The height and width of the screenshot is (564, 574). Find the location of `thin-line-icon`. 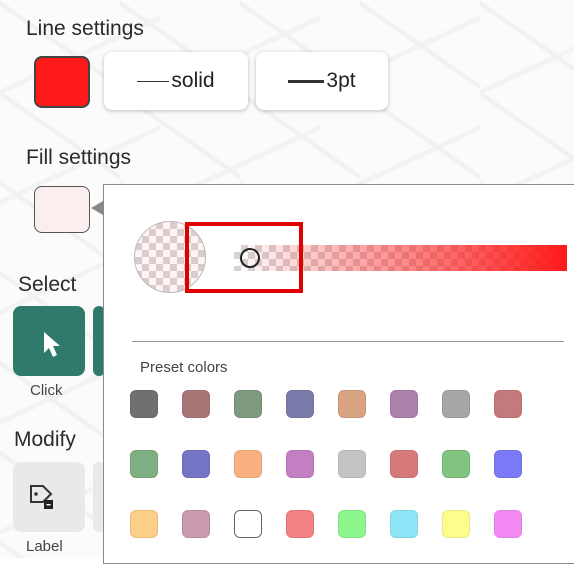

thin-line-icon is located at coordinates (153, 81).